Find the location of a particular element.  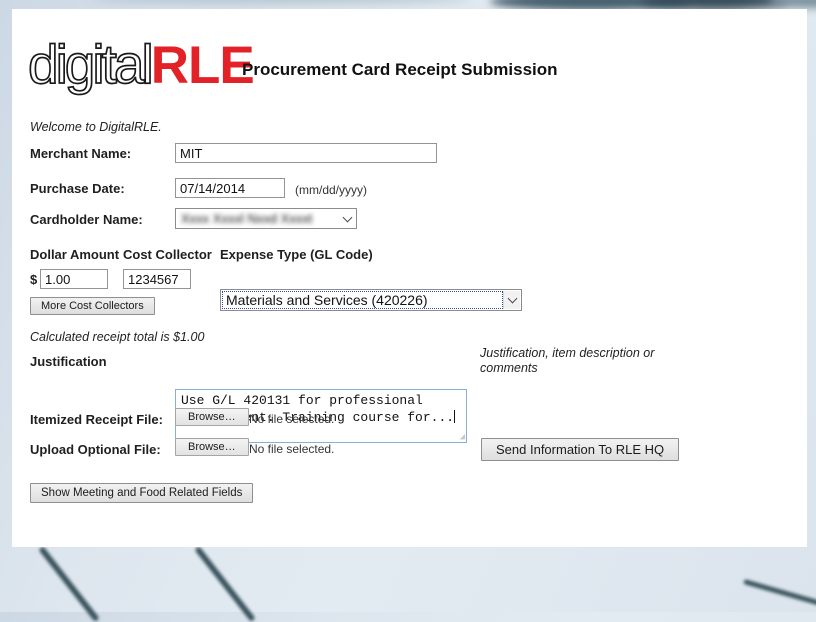

dollar-amount-label: Dollar Amount is located at coordinates (75, 254).